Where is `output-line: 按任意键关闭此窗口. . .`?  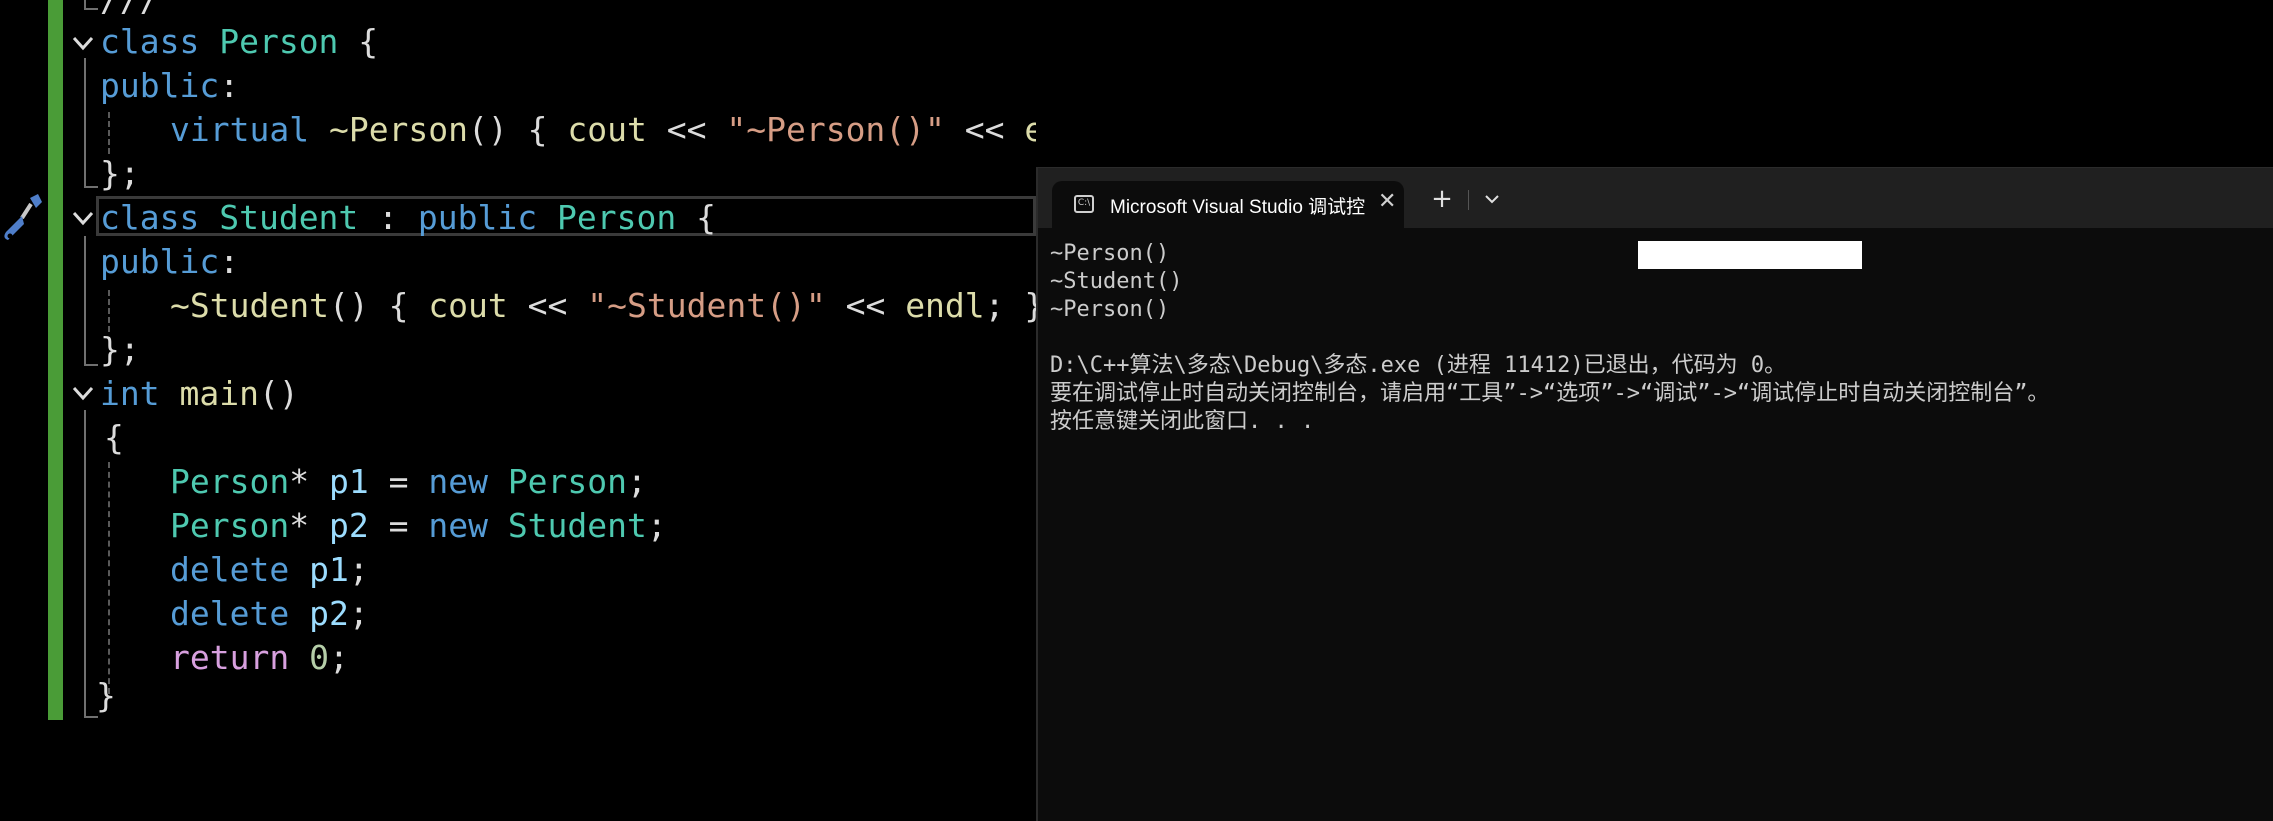
output-line: 按任意键关闭此窗口. . . is located at coordinates (1182, 421).